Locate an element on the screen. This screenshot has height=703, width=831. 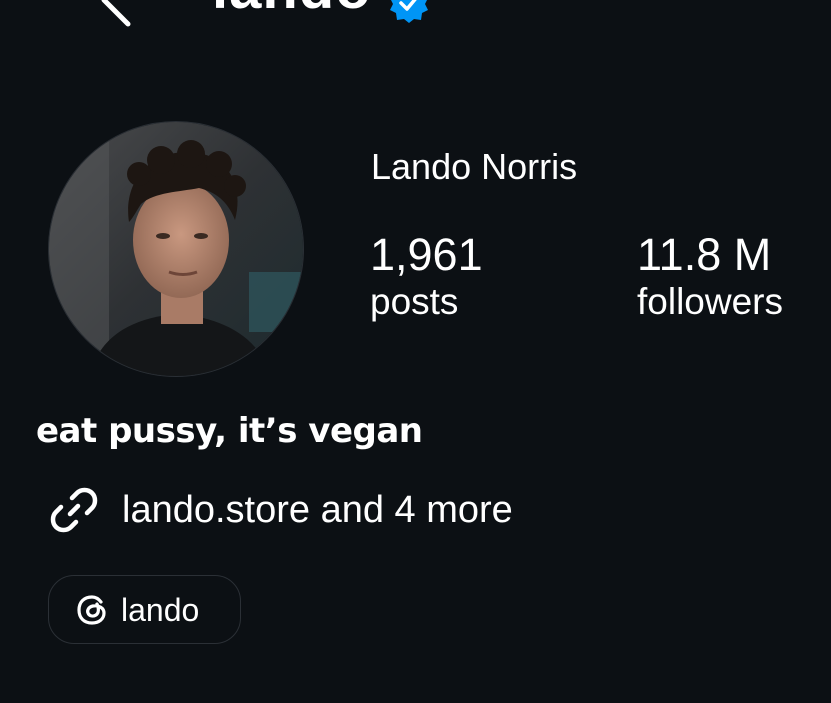
top-navigation-bar: lando is located at coordinates (415, 15).